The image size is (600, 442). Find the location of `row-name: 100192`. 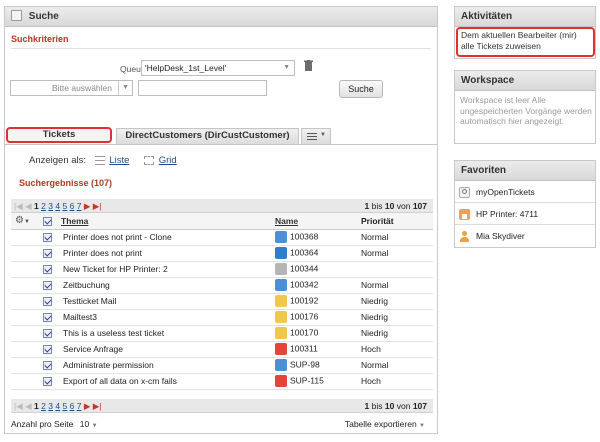

row-name: 100192 is located at coordinates (318, 301).